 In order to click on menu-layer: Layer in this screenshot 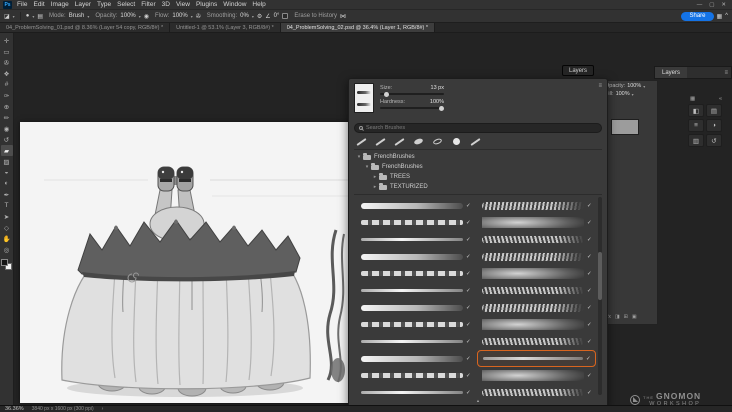, I will do `click(83, 5)`.